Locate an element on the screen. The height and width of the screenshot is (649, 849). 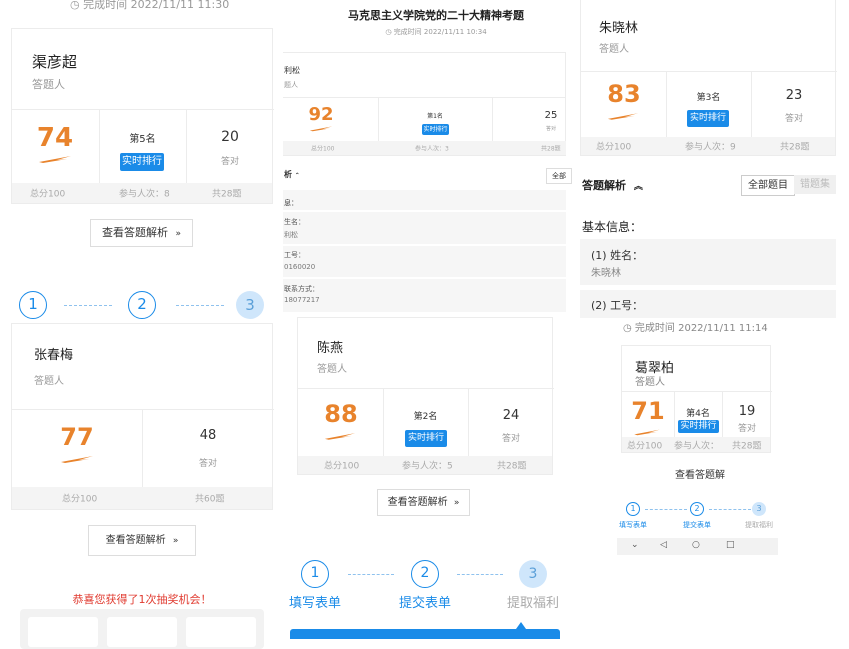
correct-count: 24 is located at coordinates (511, 415).